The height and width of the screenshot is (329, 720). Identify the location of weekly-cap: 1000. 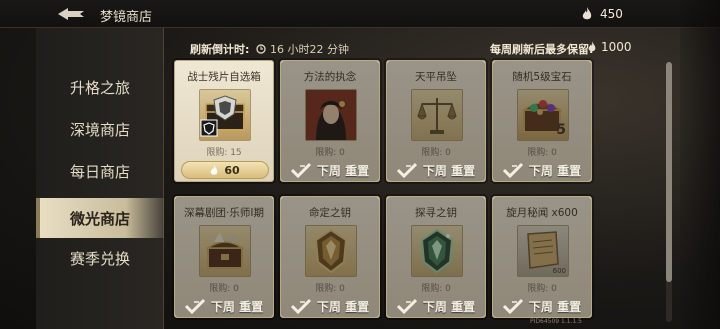
(610, 47).